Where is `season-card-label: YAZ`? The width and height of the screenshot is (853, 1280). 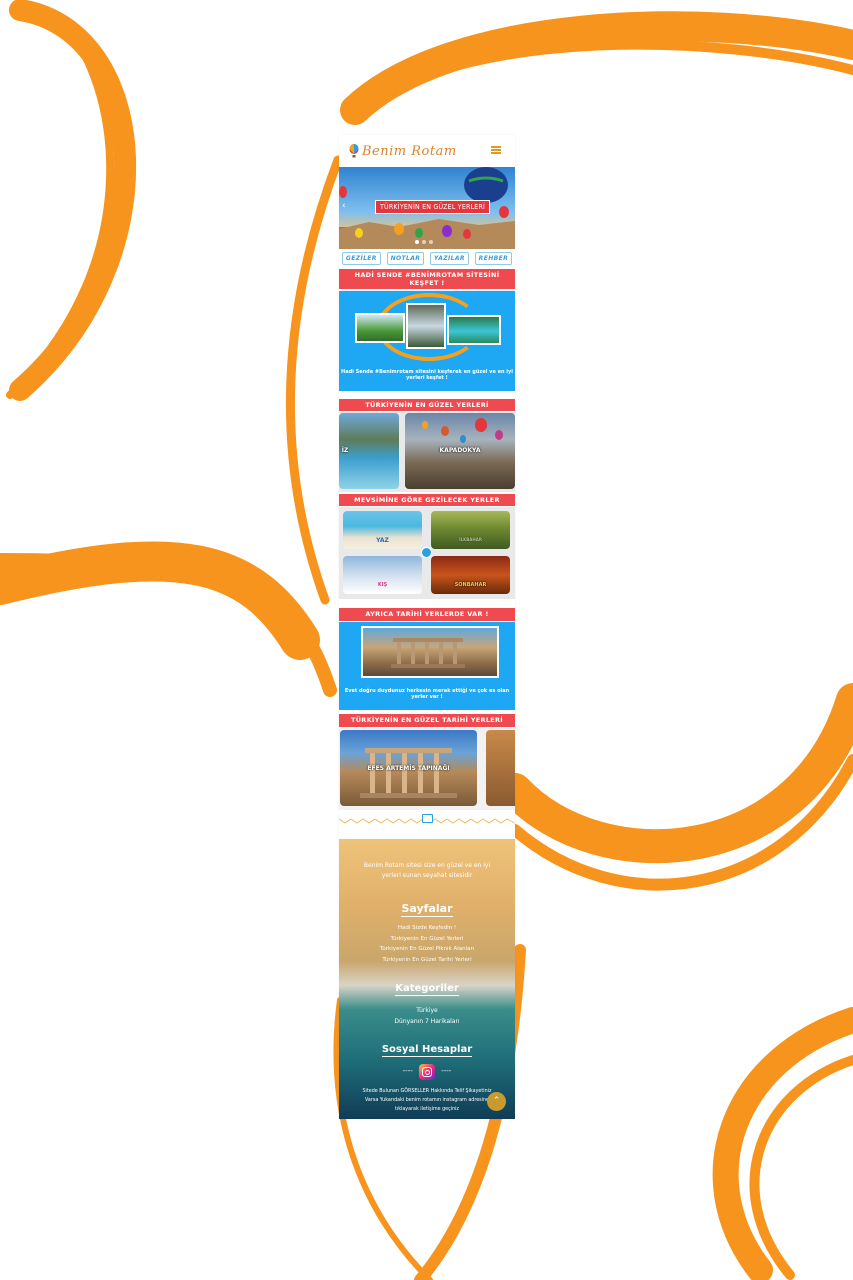 season-card-label: YAZ is located at coordinates (382, 540).